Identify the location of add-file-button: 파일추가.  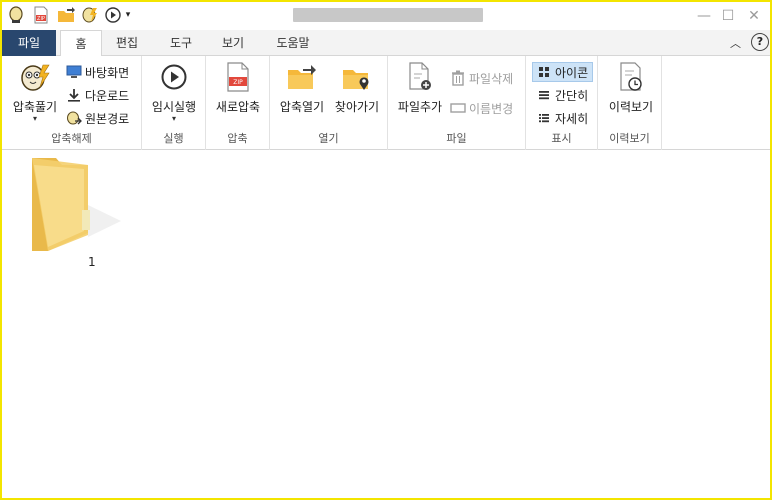
(420, 88).